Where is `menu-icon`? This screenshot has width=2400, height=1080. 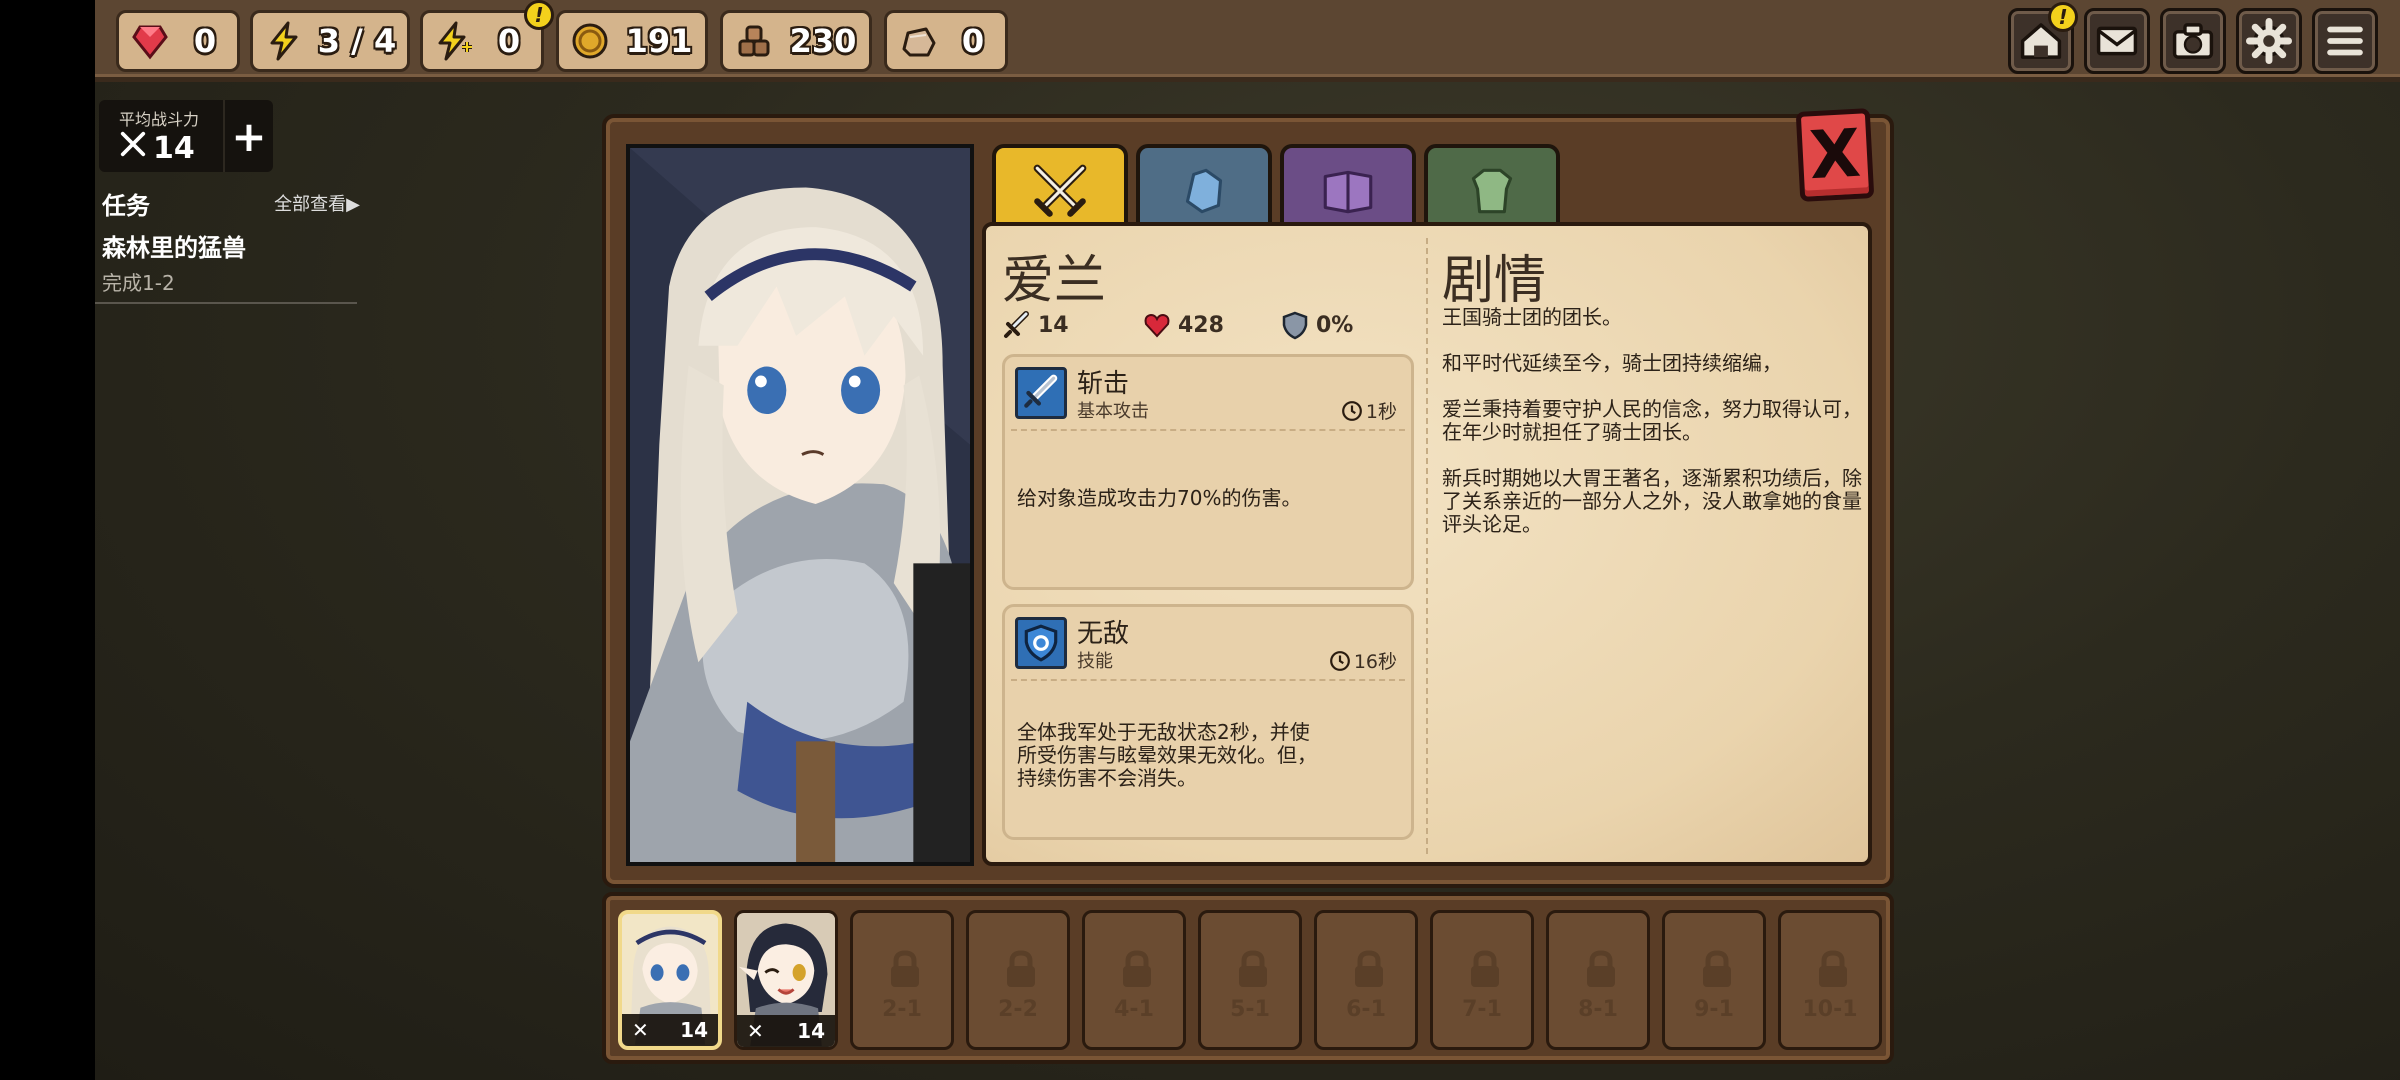
menu-icon is located at coordinates (2345, 41).